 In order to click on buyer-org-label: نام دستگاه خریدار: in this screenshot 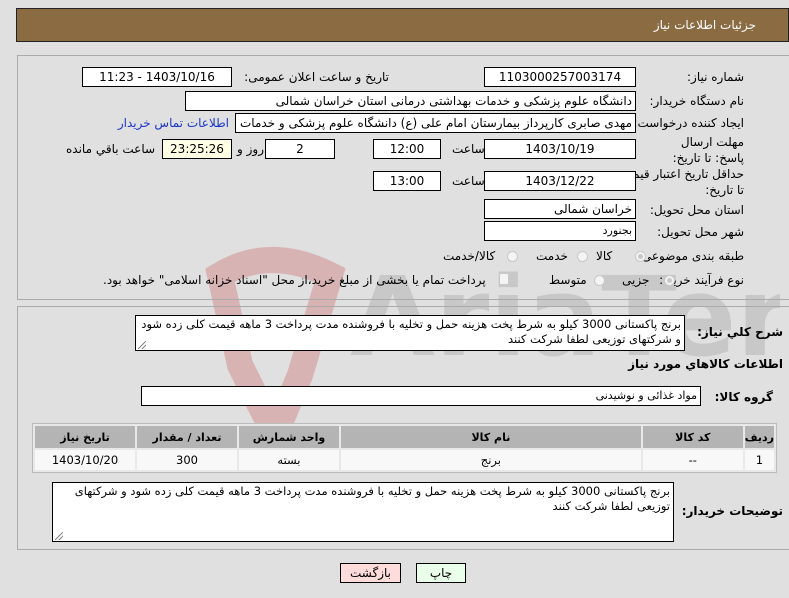, I will do `click(697, 101)`.